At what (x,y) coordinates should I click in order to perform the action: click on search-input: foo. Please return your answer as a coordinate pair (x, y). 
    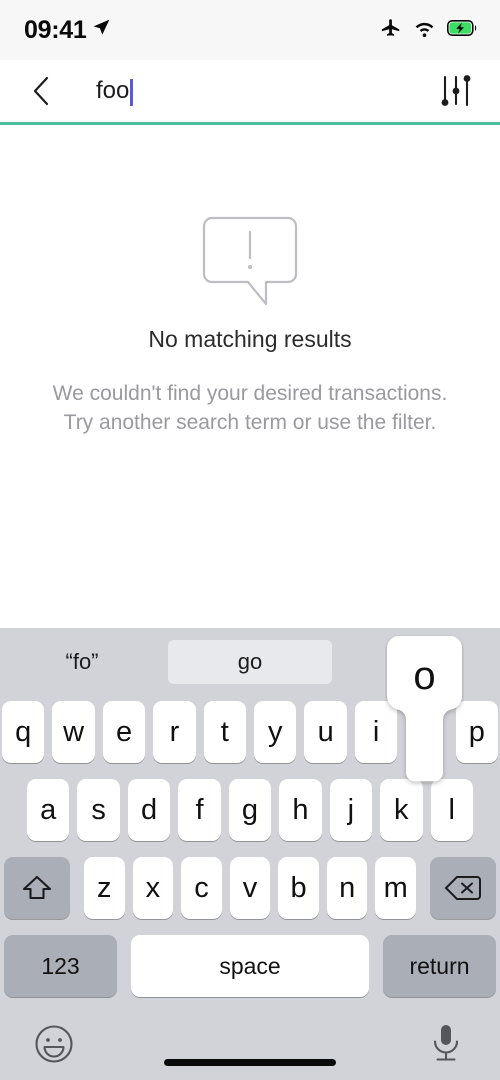
    Looking at the image, I should click on (249, 91).